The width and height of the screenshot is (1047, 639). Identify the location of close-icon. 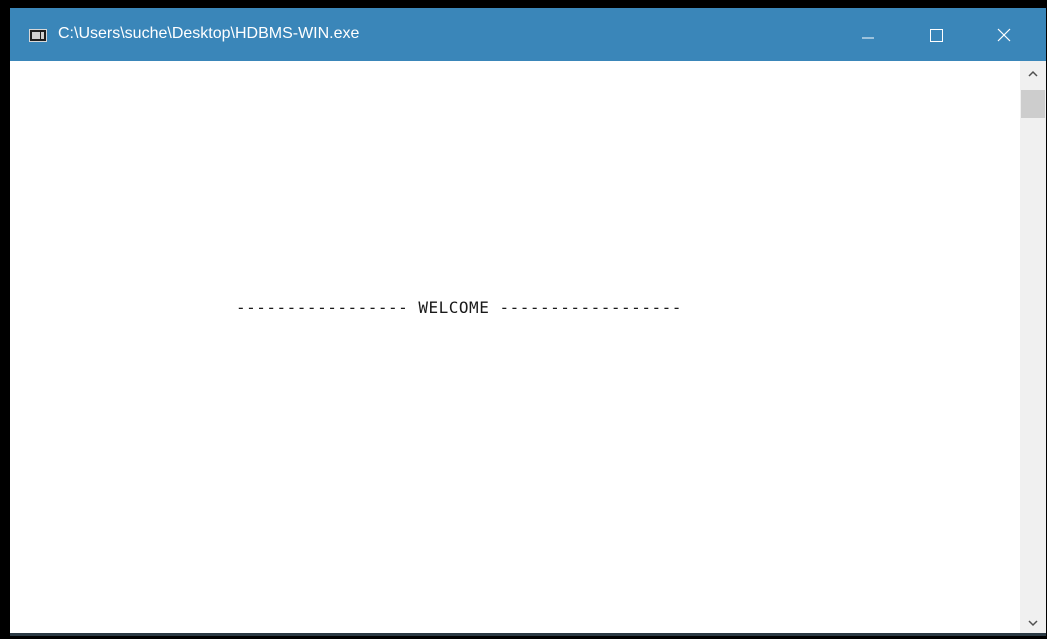
(1004, 35).